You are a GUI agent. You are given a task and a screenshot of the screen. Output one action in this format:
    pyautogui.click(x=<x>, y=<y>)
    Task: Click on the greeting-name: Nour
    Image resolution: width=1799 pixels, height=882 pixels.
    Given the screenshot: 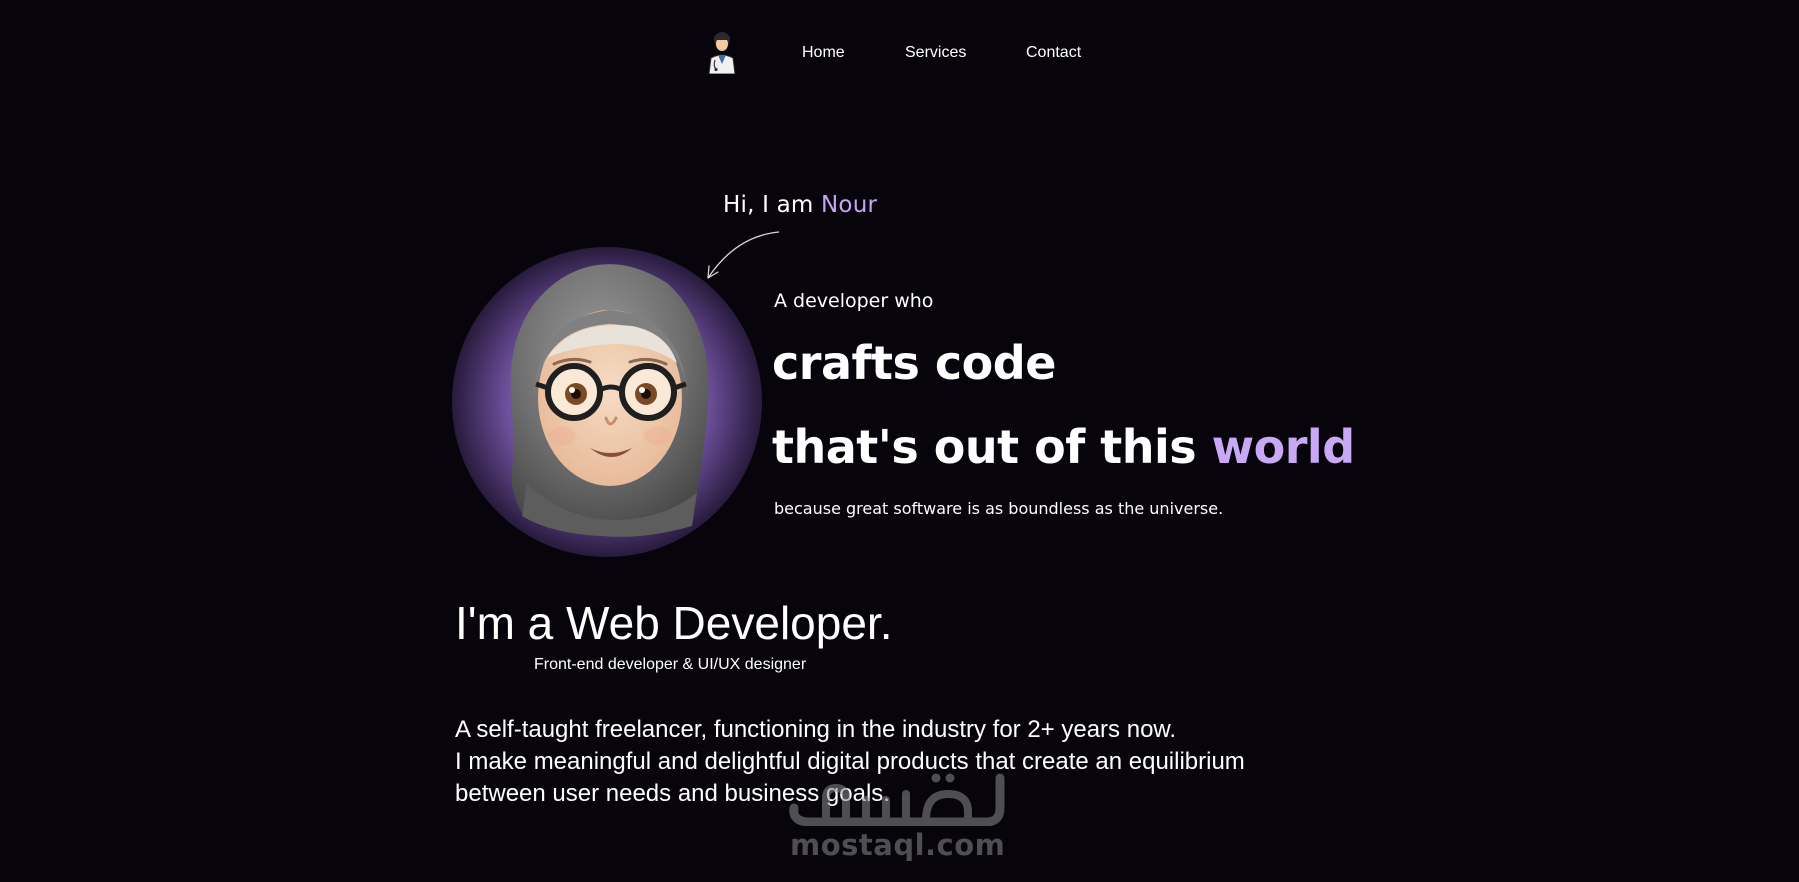 What is the action you would take?
    pyautogui.click(x=849, y=205)
    